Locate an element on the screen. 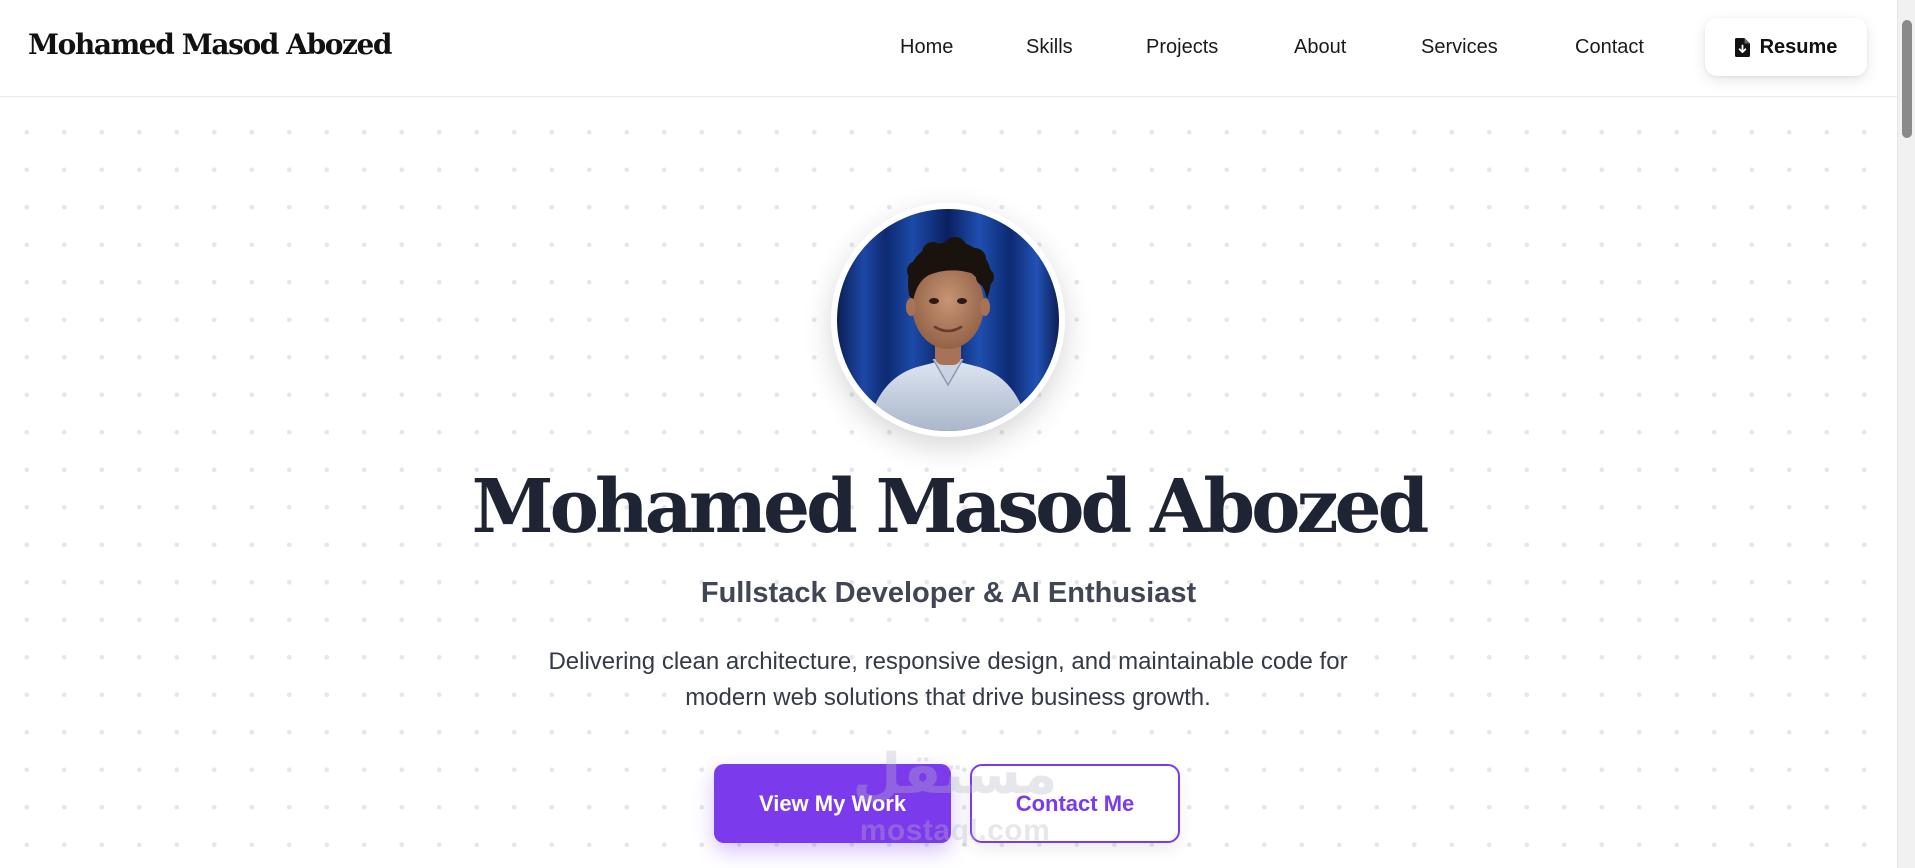 The image size is (1915, 868). page-scrollbar is located at coordinates (1906, 434).